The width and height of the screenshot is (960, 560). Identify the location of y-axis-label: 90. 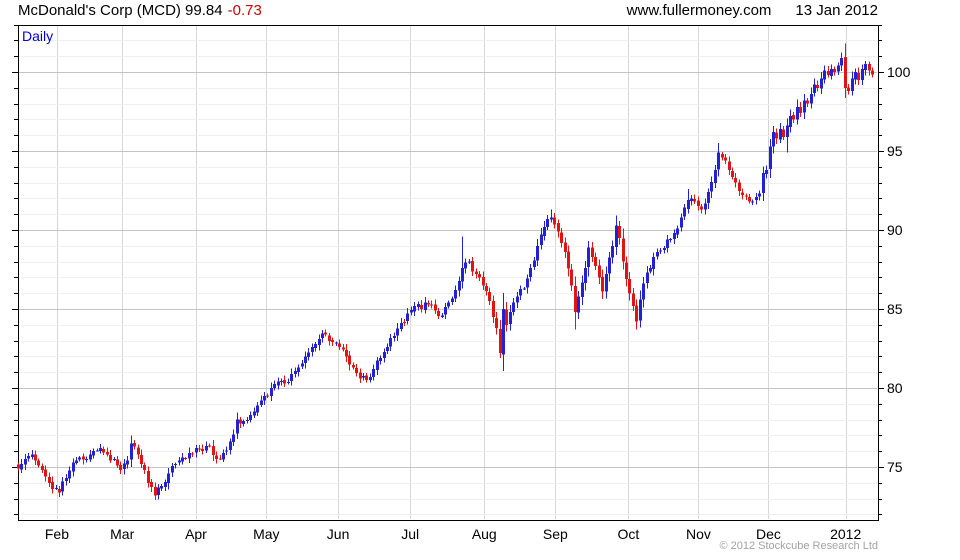
(895, 230).